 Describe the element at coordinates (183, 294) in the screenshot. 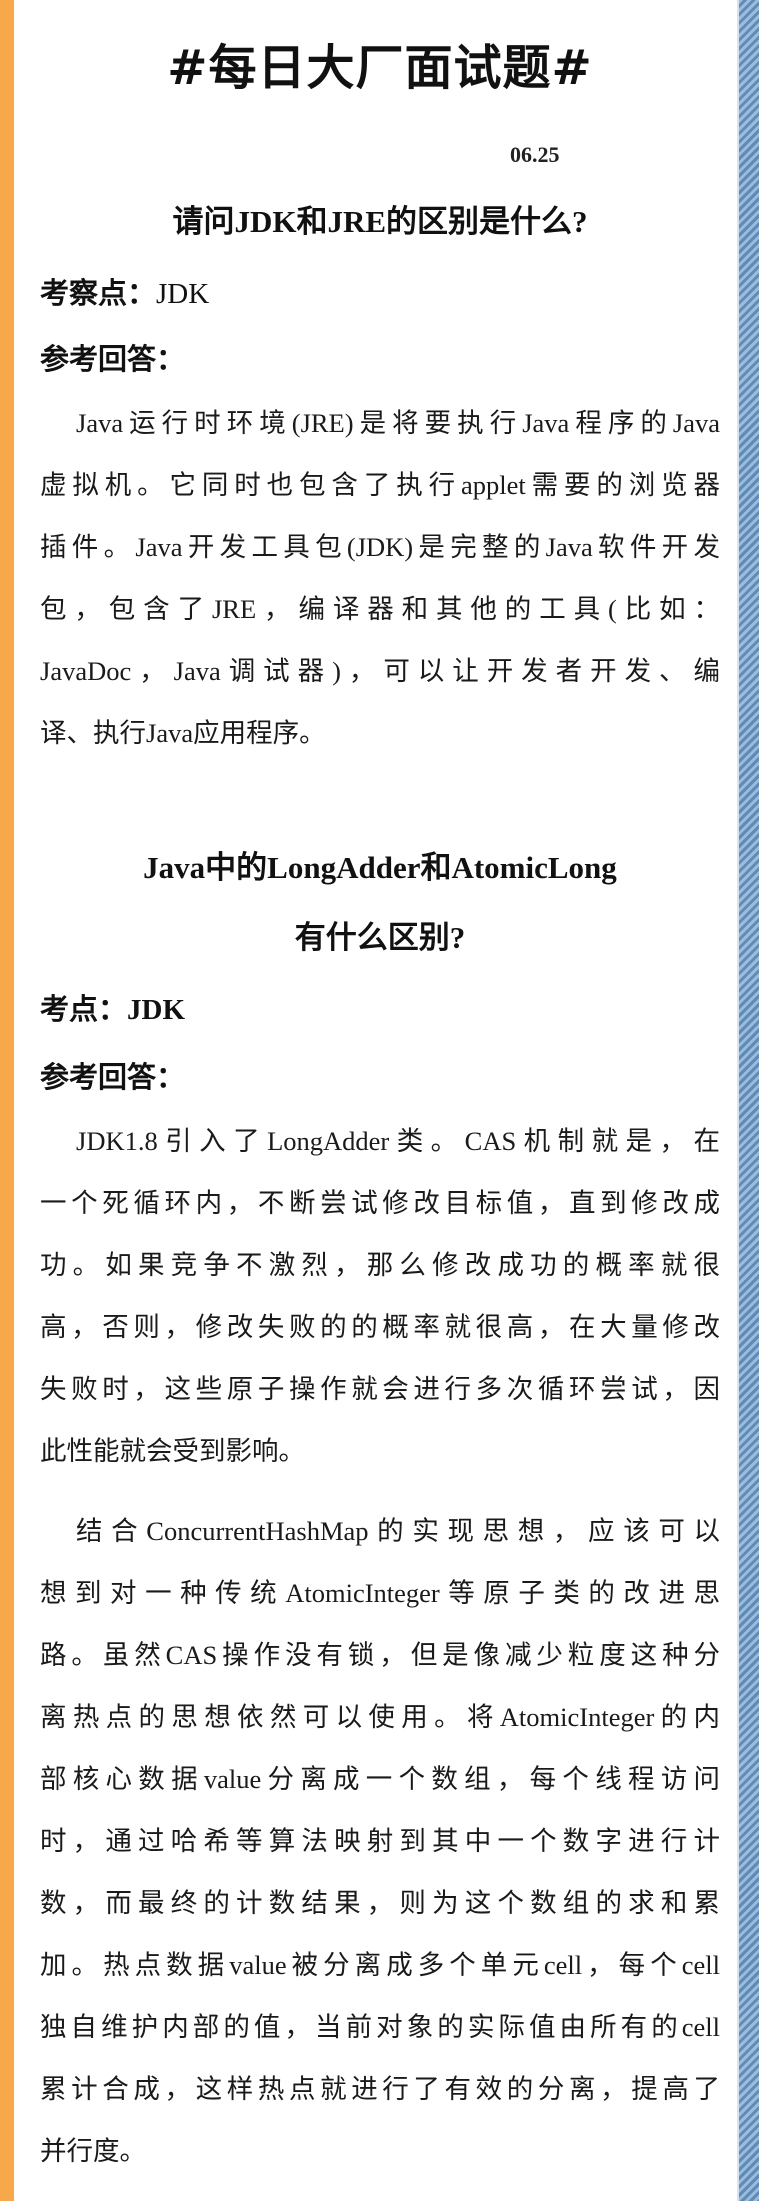

I see `question-1-point-value: JDK` at that location.